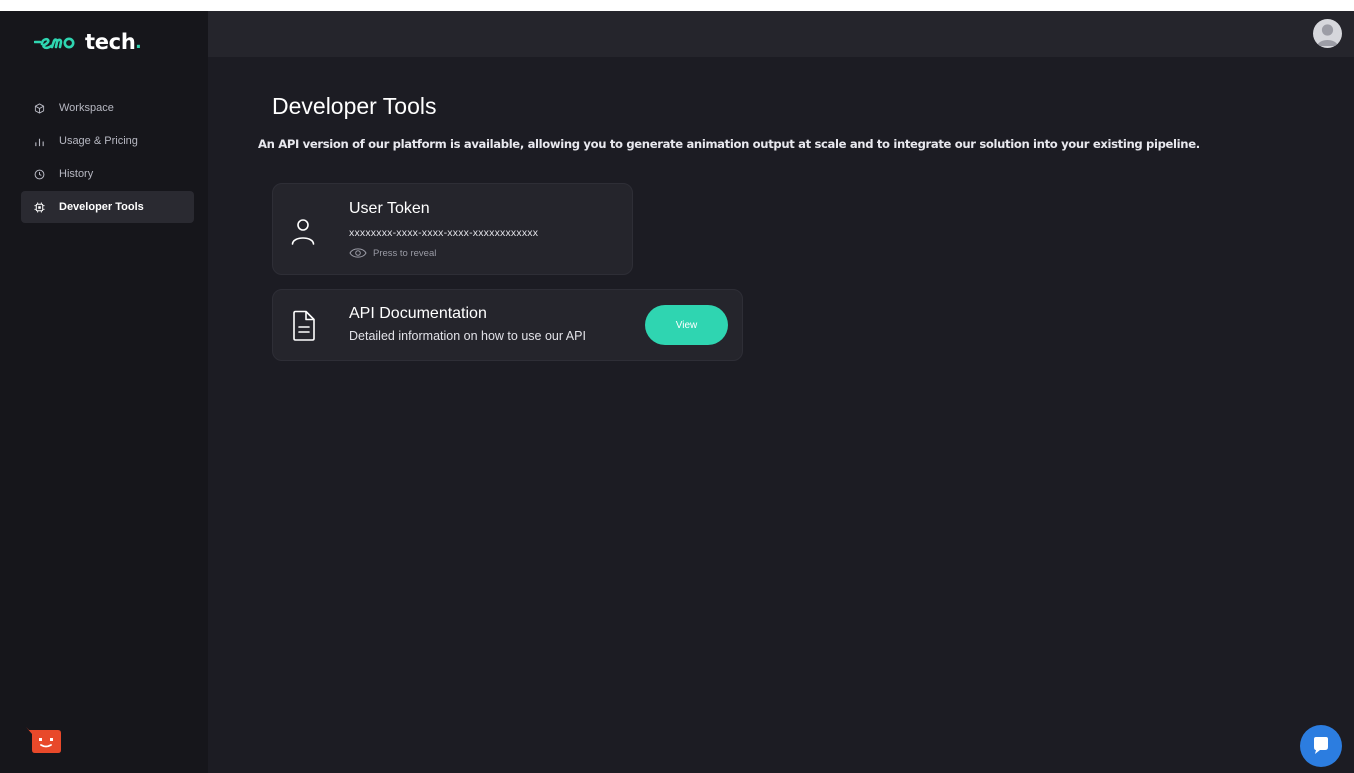 The height and width of the screenshot is (773, 1354). Describe the element at coordinates (39, 108) in the screenshot. I see `cube-icon` at that location.